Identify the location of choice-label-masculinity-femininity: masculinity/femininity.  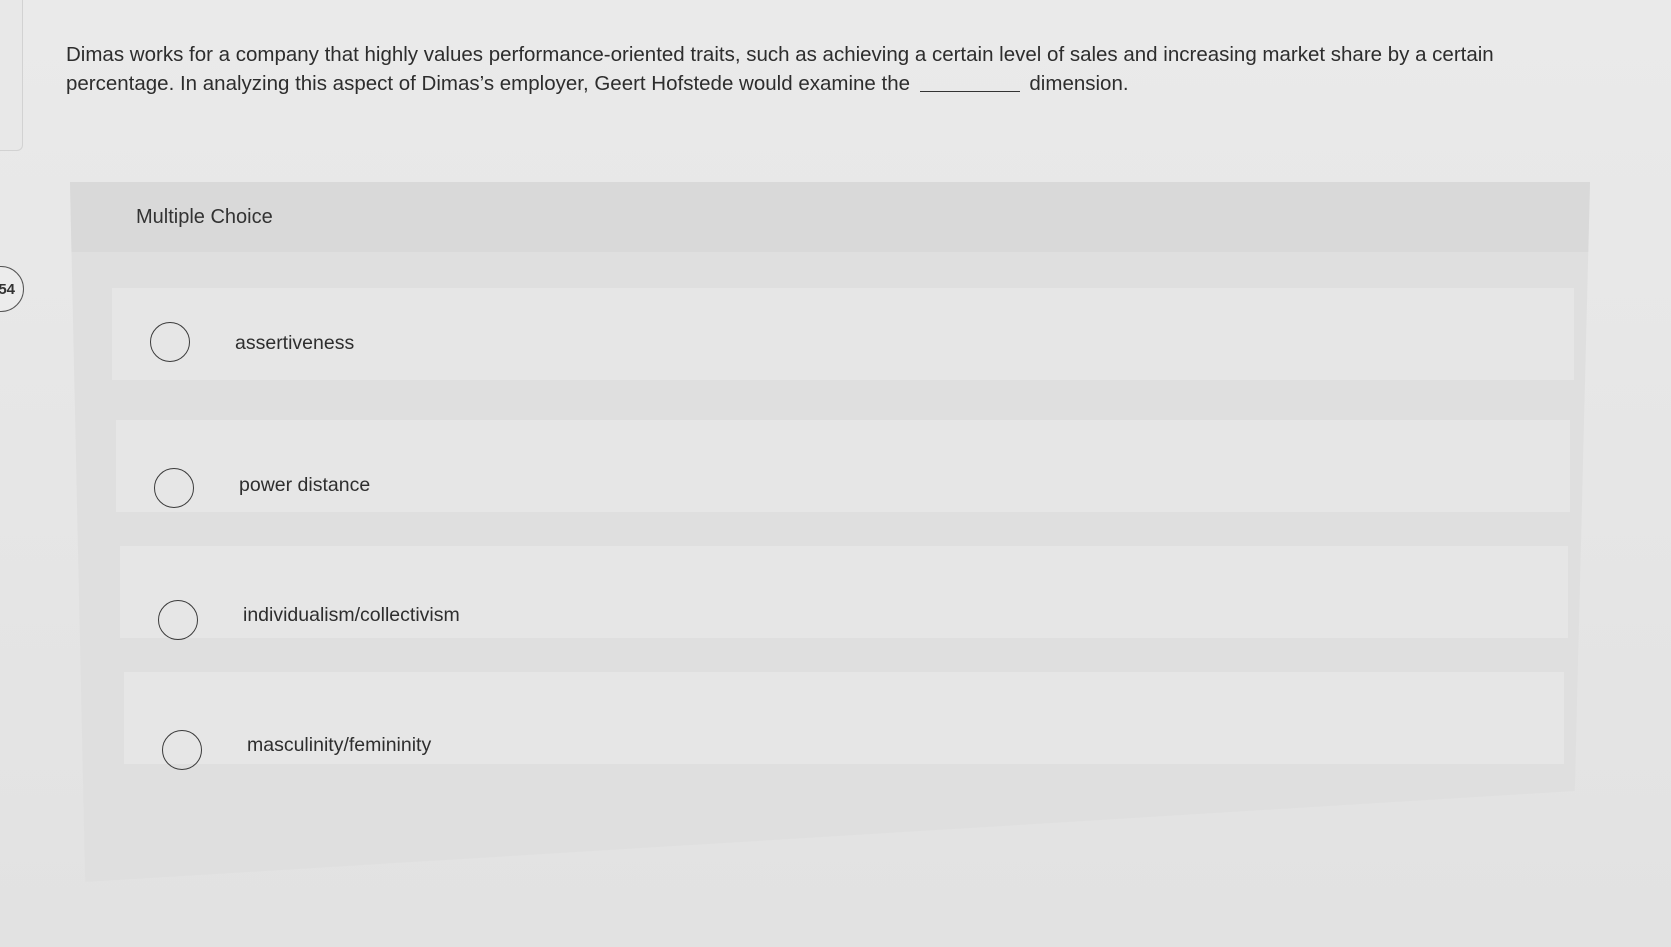
(339, 745).